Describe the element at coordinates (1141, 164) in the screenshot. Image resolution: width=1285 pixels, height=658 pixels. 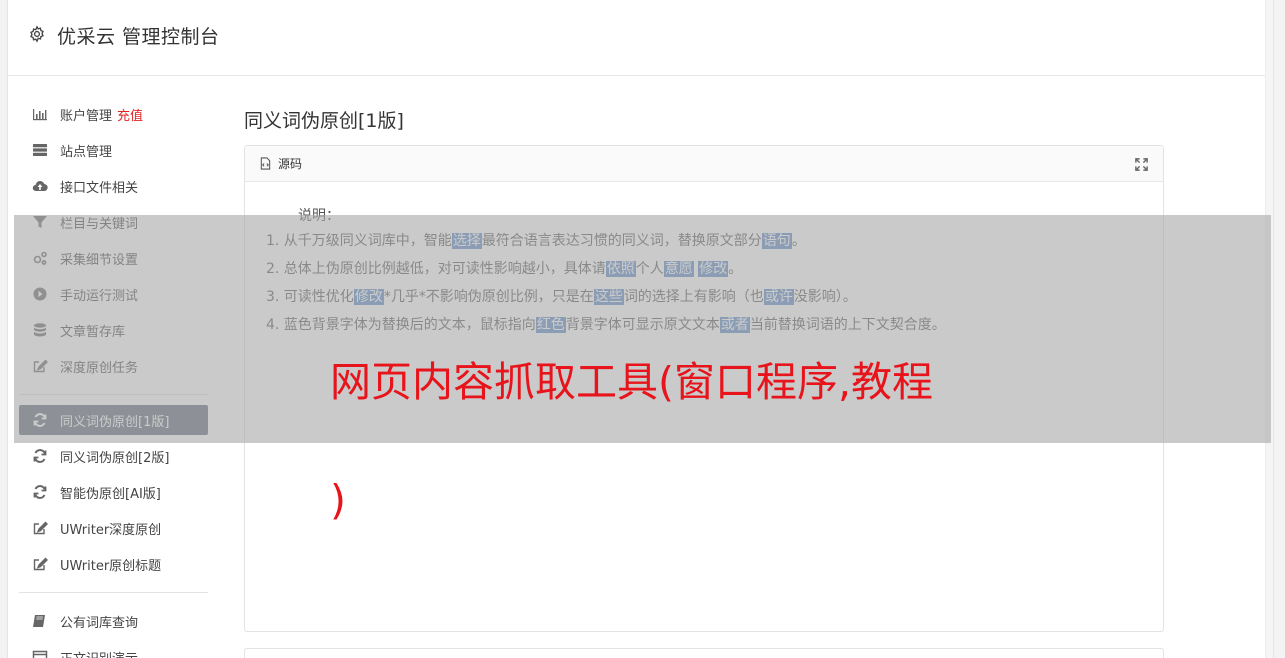
I see `expand-icon` at that location.